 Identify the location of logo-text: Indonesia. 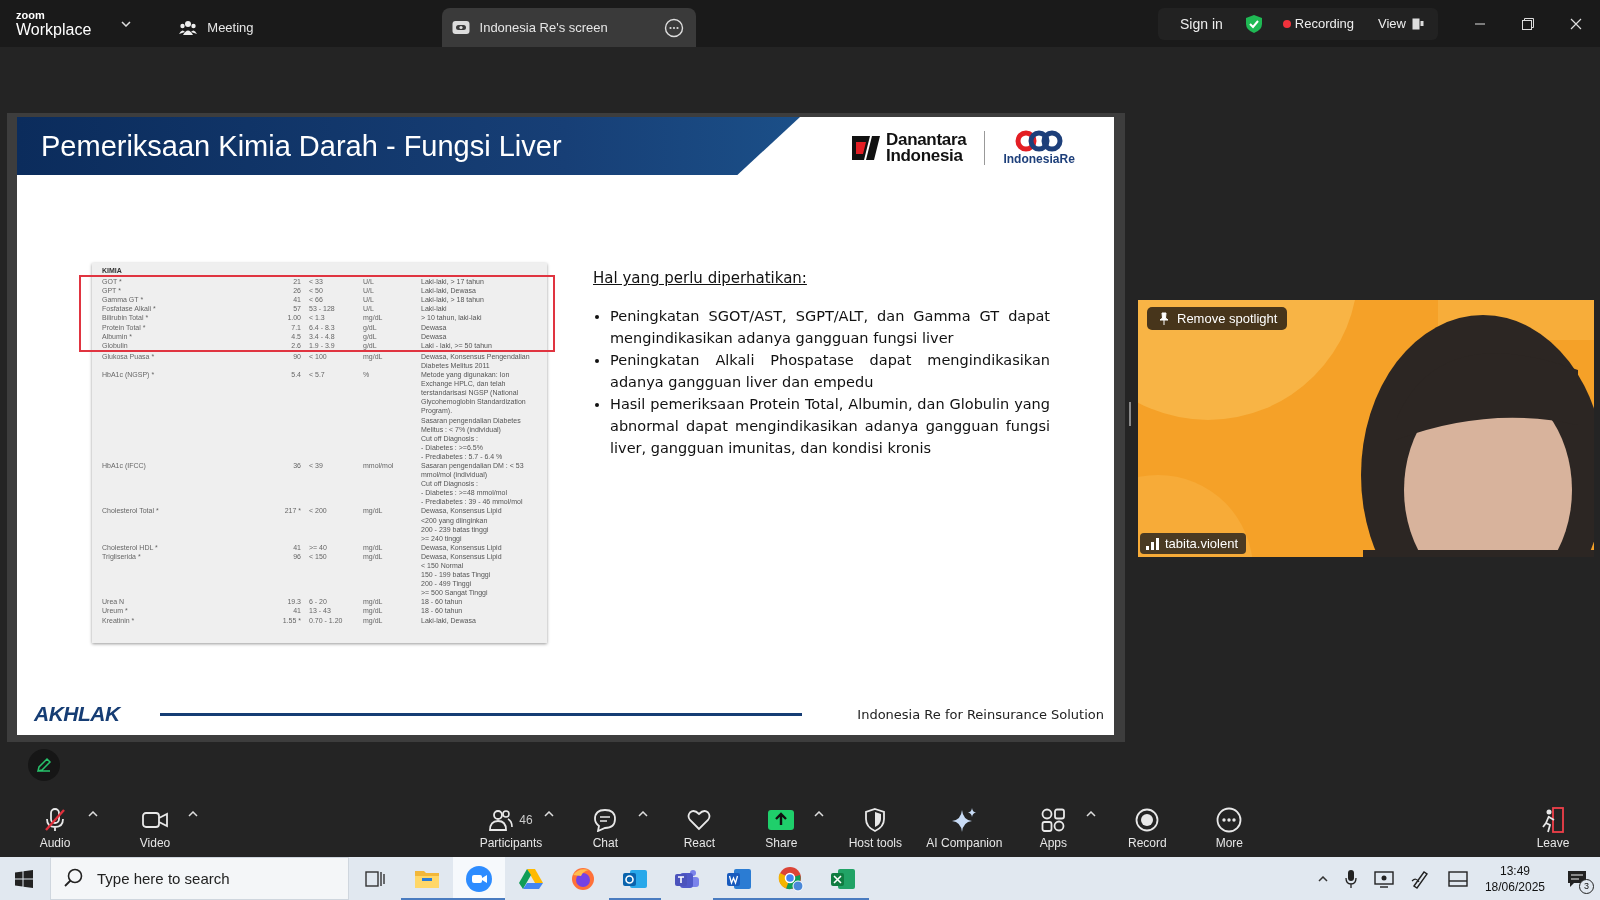
(925, 156).